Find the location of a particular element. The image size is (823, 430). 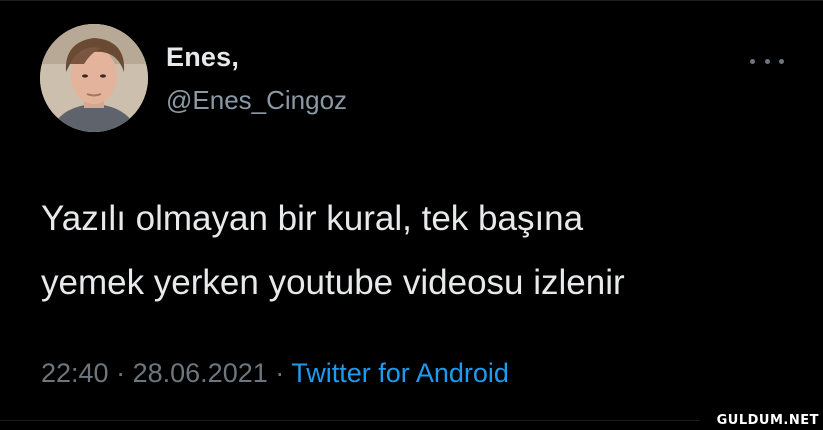

tweet-source-link: Twitter for Android is located at coordinates (400, 373).